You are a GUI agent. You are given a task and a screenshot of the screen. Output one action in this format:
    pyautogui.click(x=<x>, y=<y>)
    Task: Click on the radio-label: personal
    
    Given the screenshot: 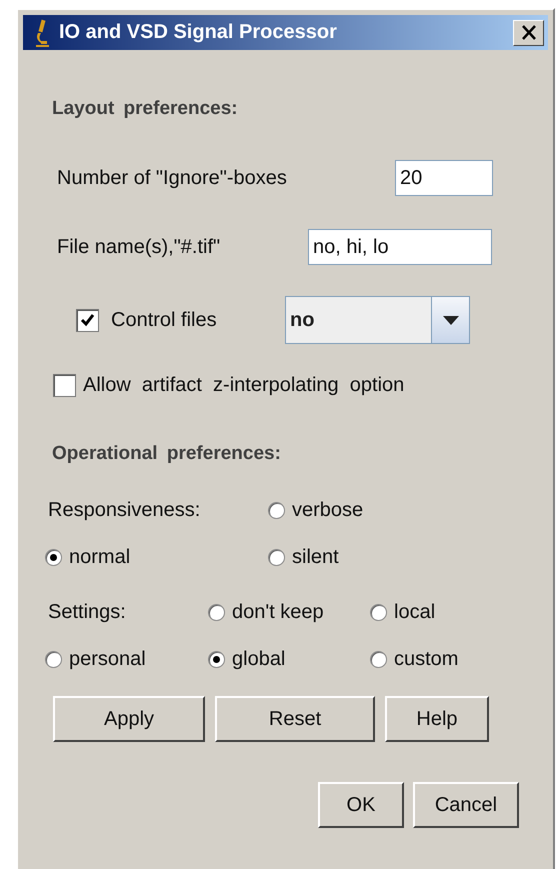 What is the action you would take?
    pyautogui.click(x=107, y=659)
    